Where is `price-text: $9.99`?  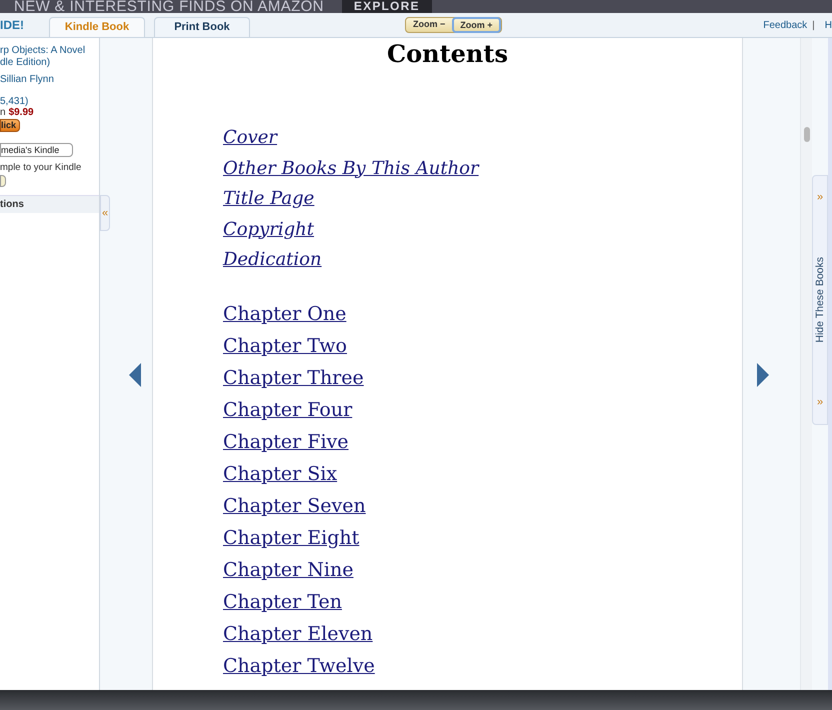
price-text: $9.99 is located at coordinates (21, 112).